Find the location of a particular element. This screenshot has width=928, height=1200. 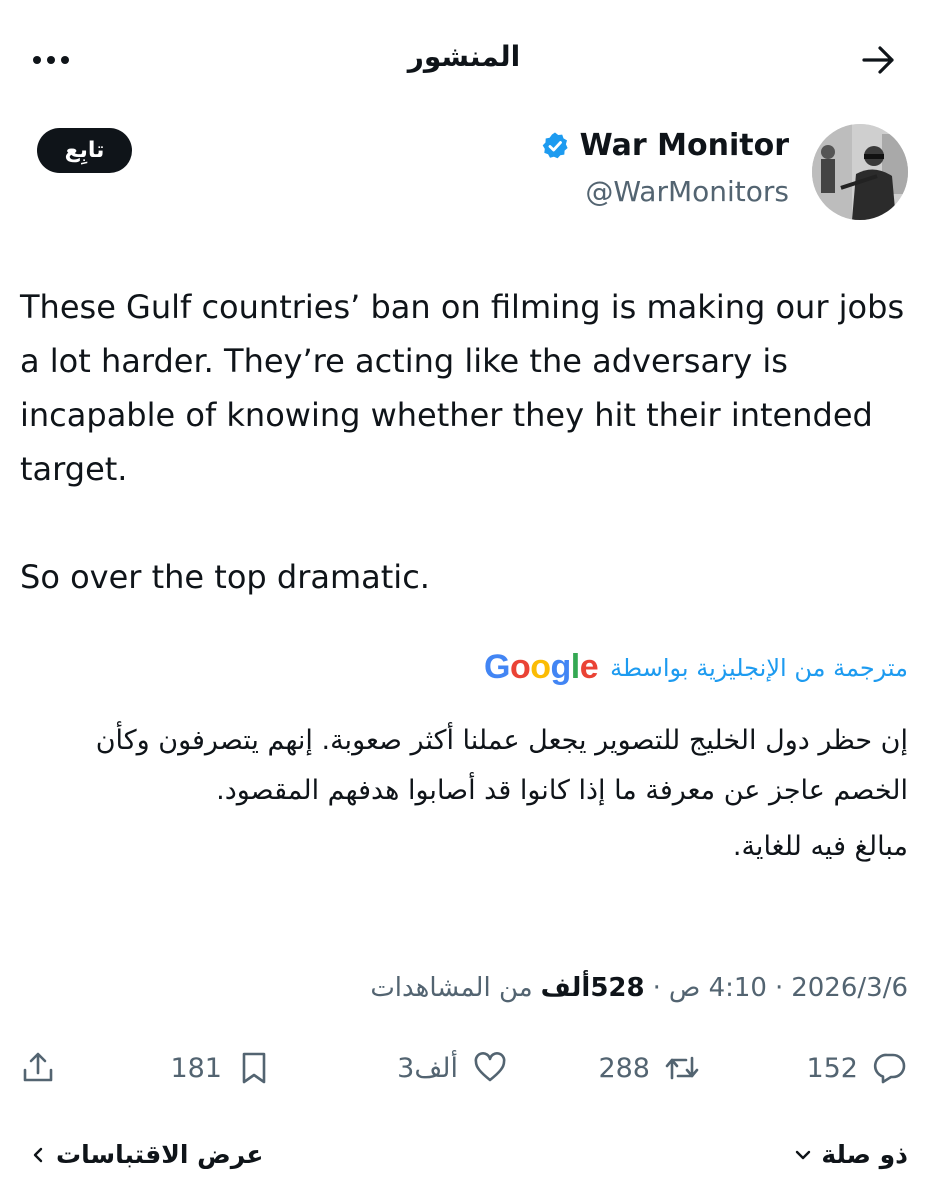

chevron-left-icon is located at coordinates (38, 1154).